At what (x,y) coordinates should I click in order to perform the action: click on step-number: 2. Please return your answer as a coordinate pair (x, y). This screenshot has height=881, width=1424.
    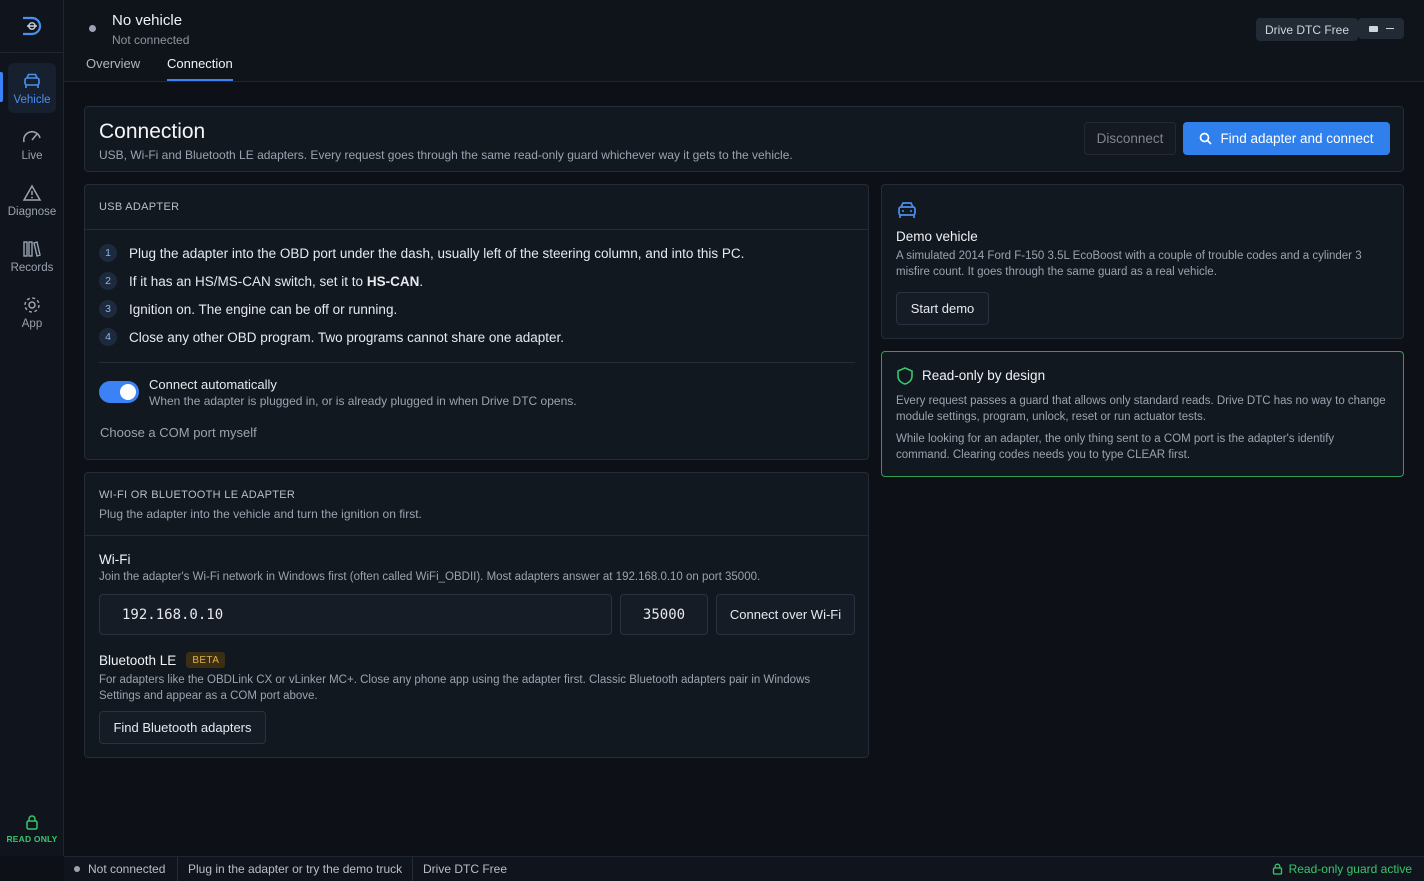
    Looking at the image, I should click on (108, 281).